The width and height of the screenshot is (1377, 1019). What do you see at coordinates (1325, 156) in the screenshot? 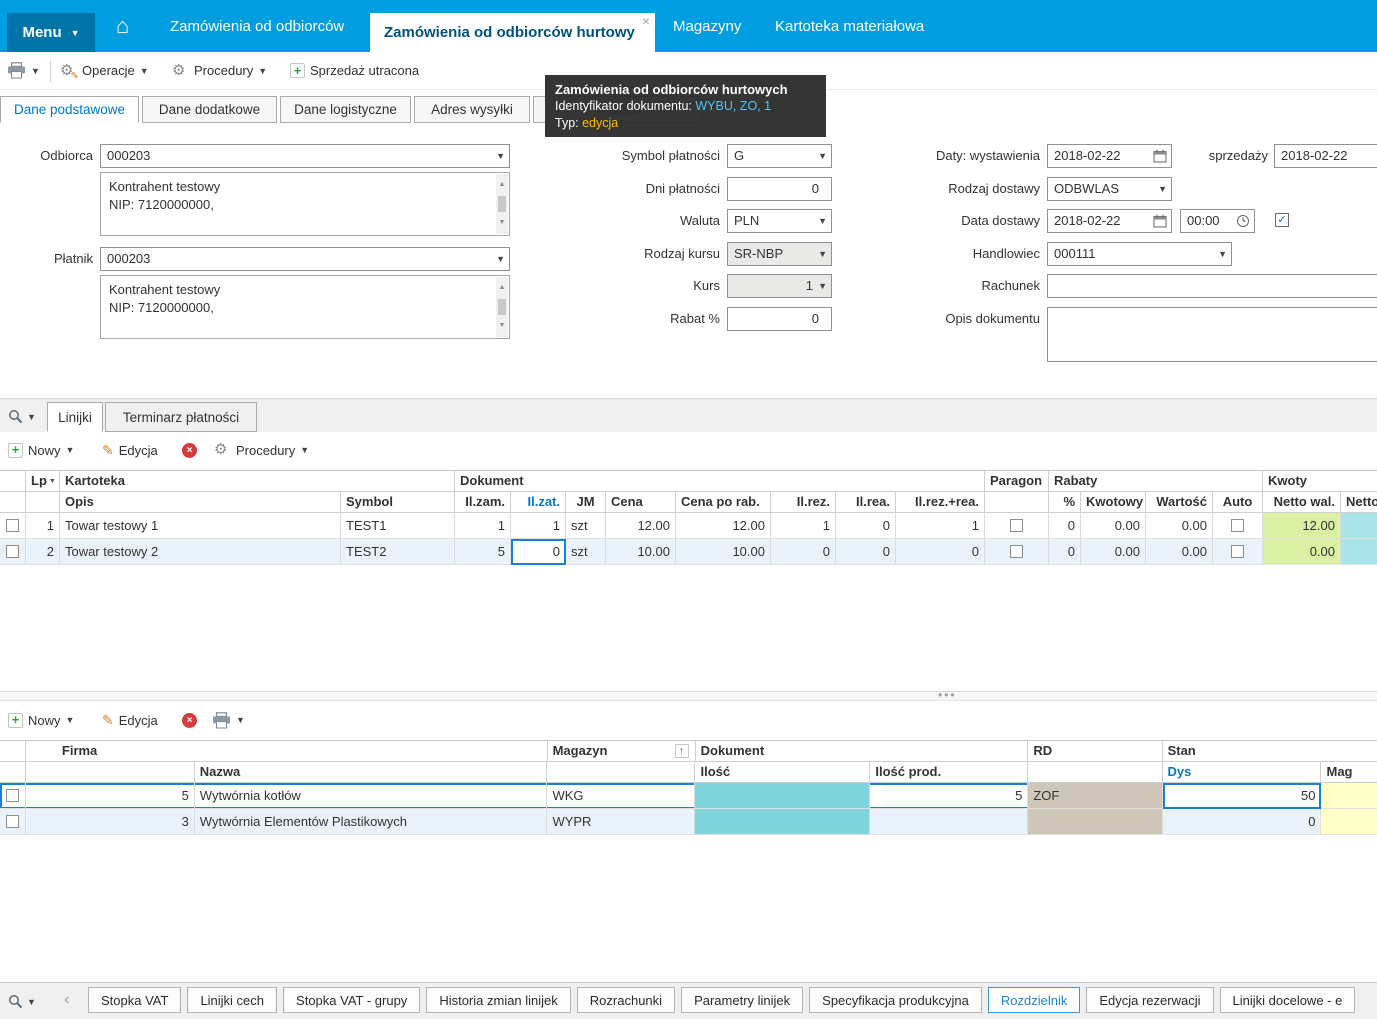
I see `data-sprzedazy-input: 2018-02-22` at bounding box center [1325, 156].